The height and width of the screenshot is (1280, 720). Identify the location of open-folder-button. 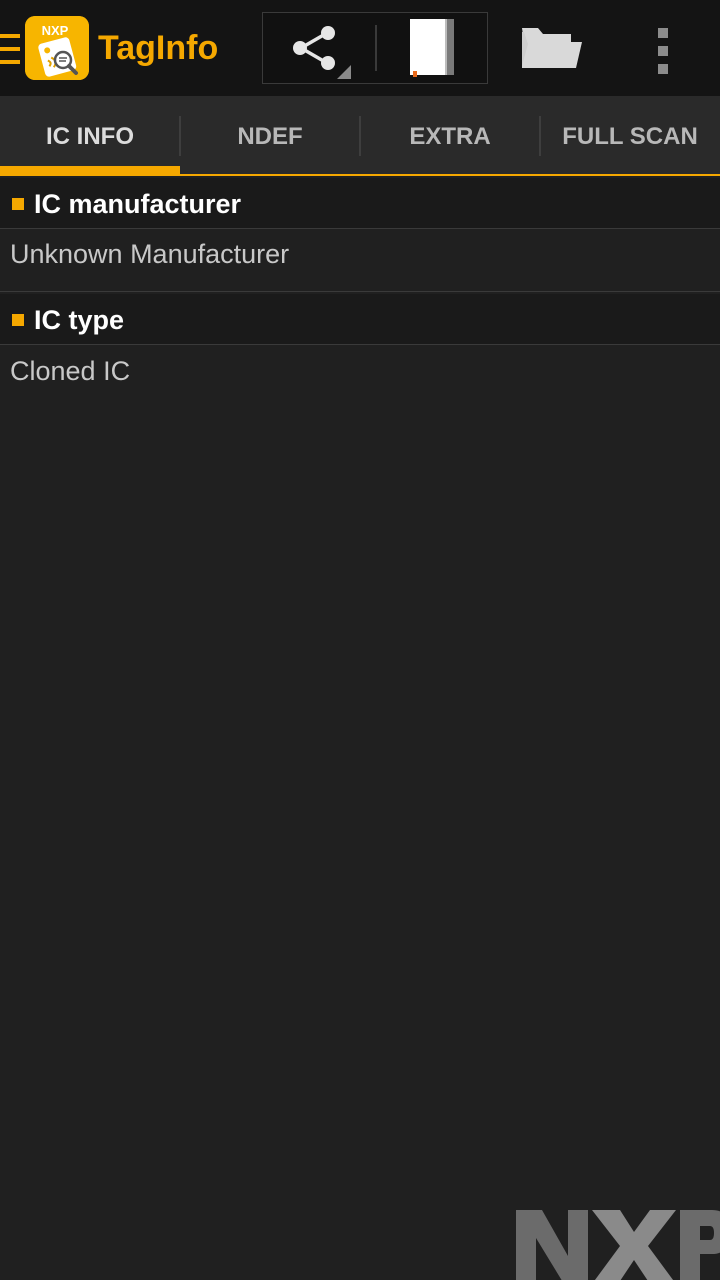
(552, 48).